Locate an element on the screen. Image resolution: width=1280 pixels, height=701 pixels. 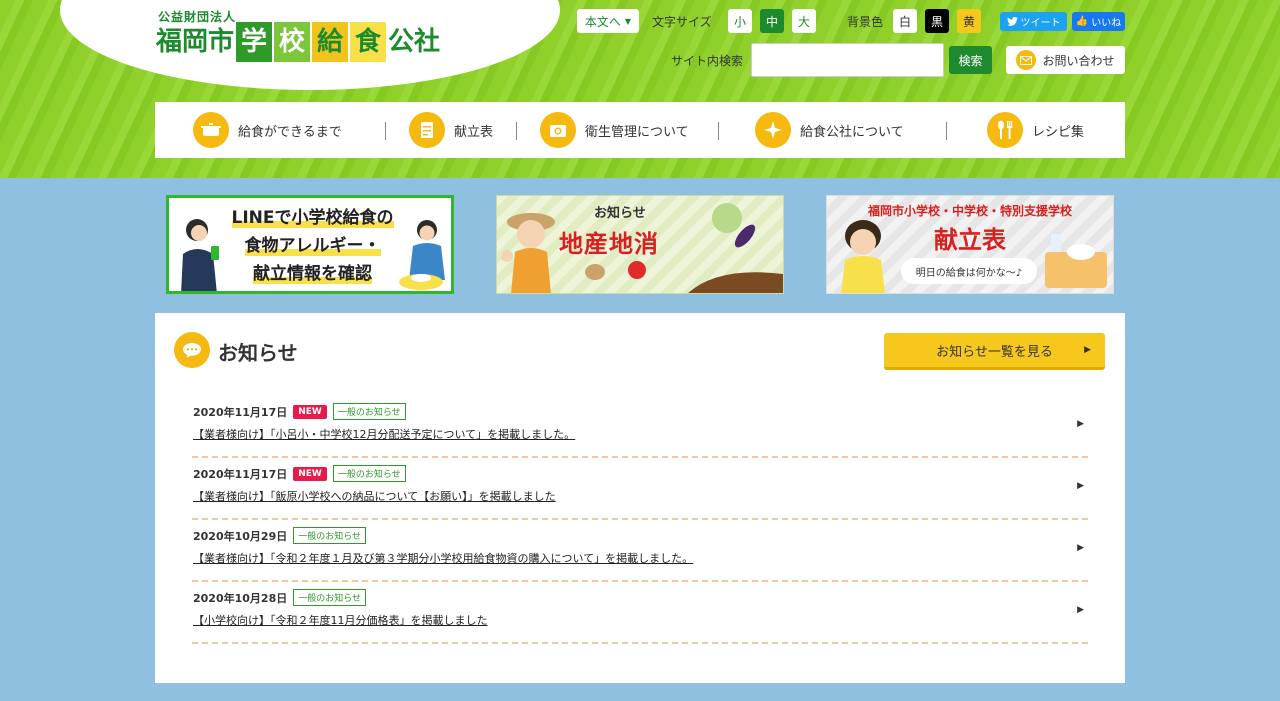
logo-box-3: 給 is located at coordinates (330, 42).